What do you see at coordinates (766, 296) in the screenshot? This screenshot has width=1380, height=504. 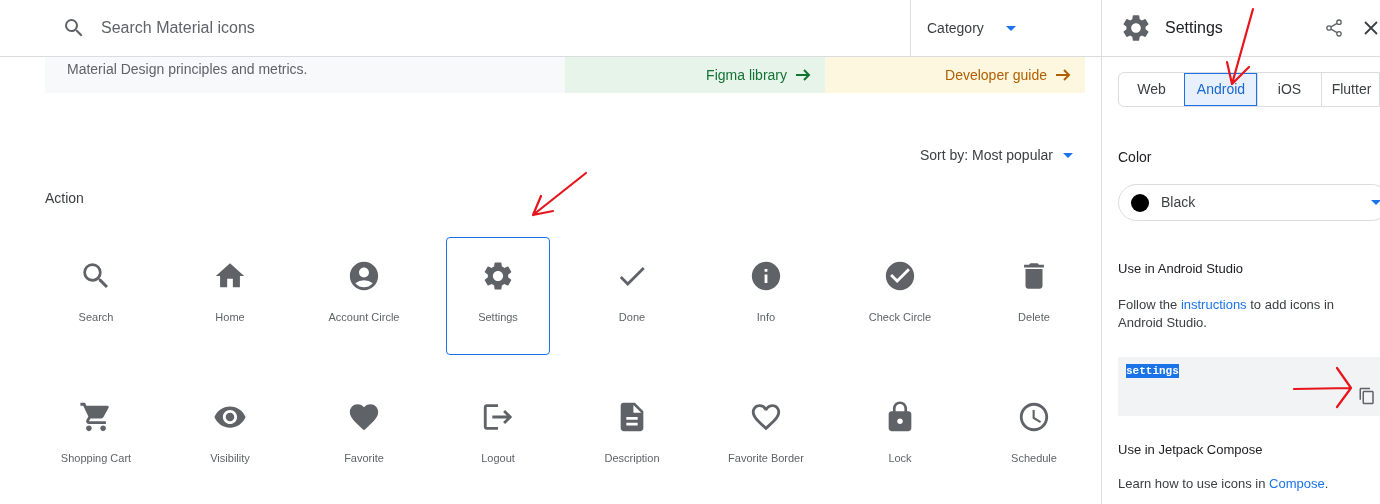 I see `icon-tile: Info` at bounding box center [766, 296].